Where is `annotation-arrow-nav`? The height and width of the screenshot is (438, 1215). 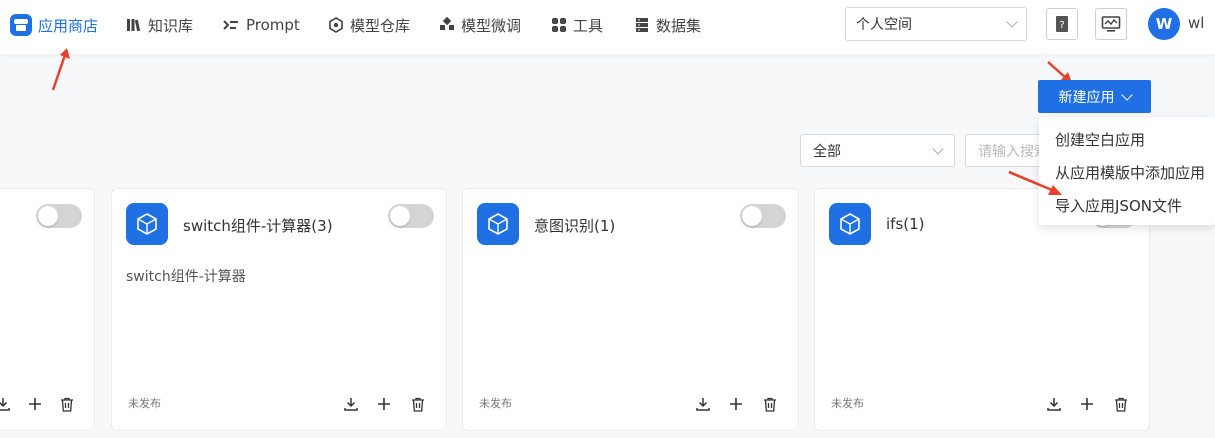
annotation-arrow-nav is located at coordinates (60, 69).